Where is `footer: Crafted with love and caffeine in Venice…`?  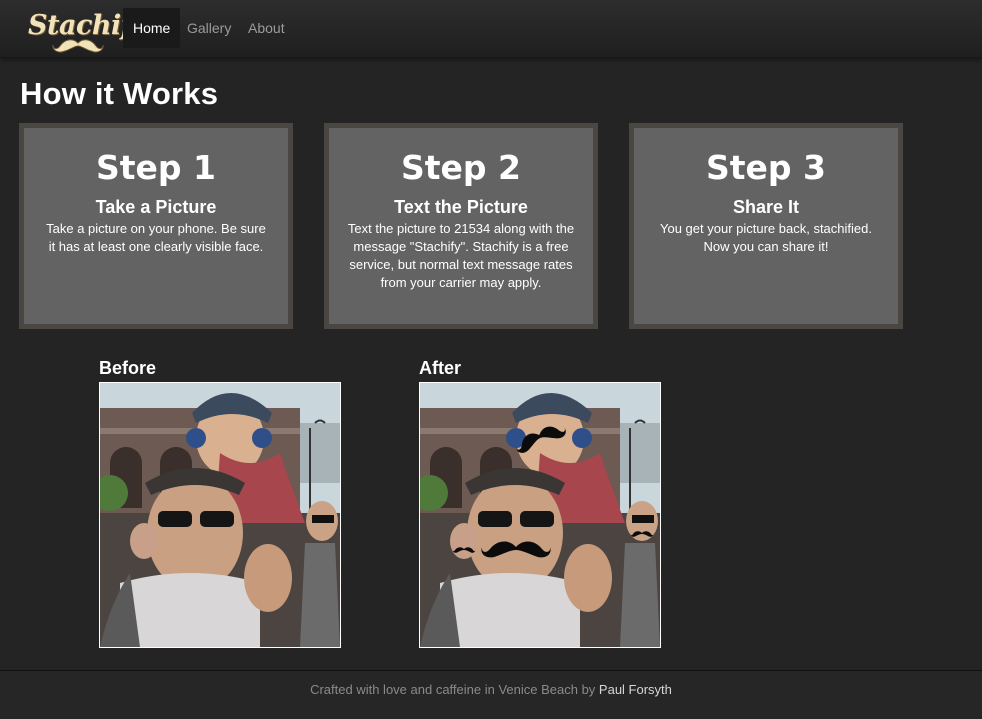 footer: Crafted with love and caffeine in Venice… is located at coordinates (491, 694).